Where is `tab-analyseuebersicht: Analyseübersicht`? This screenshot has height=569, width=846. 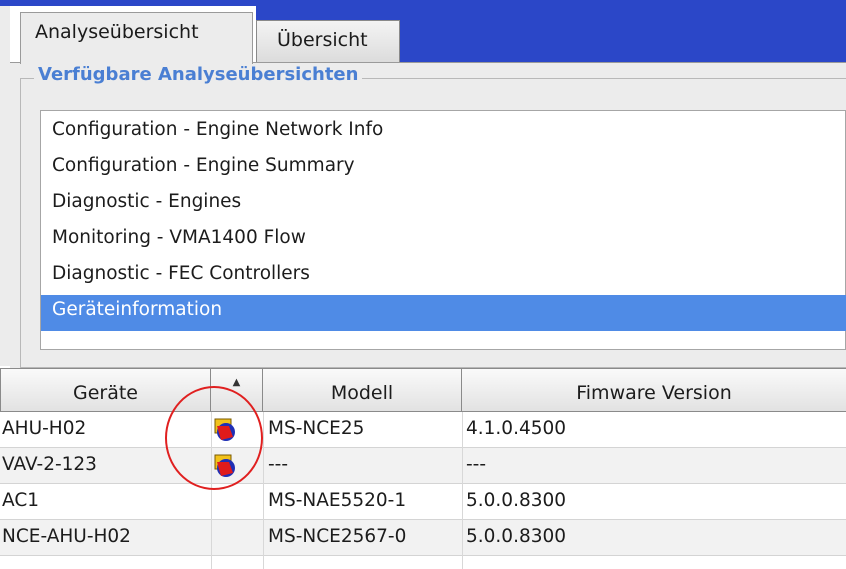 tab-analyseuebersicht: Analyseübersicht is located at coordinates (136, 38).